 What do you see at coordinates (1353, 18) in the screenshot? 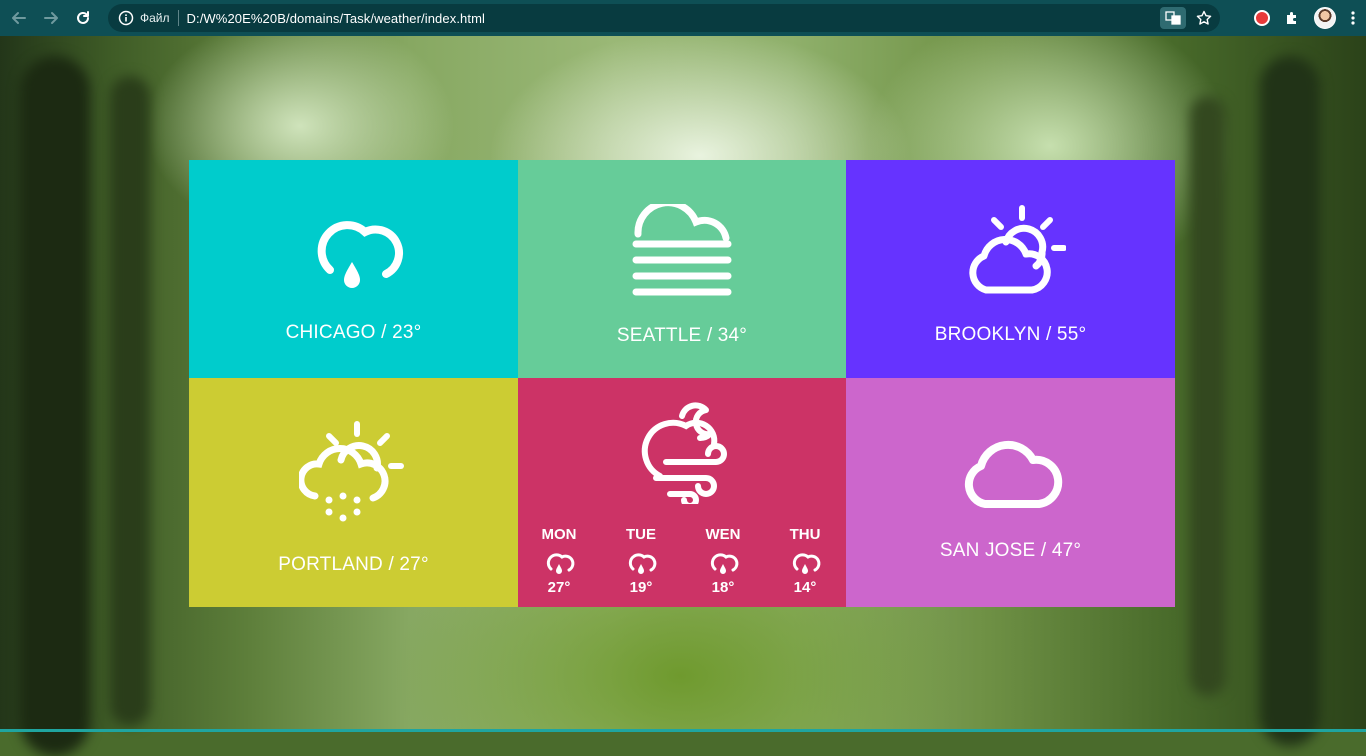
I see `more-menu-icon` at bounding box center [1353, 18].